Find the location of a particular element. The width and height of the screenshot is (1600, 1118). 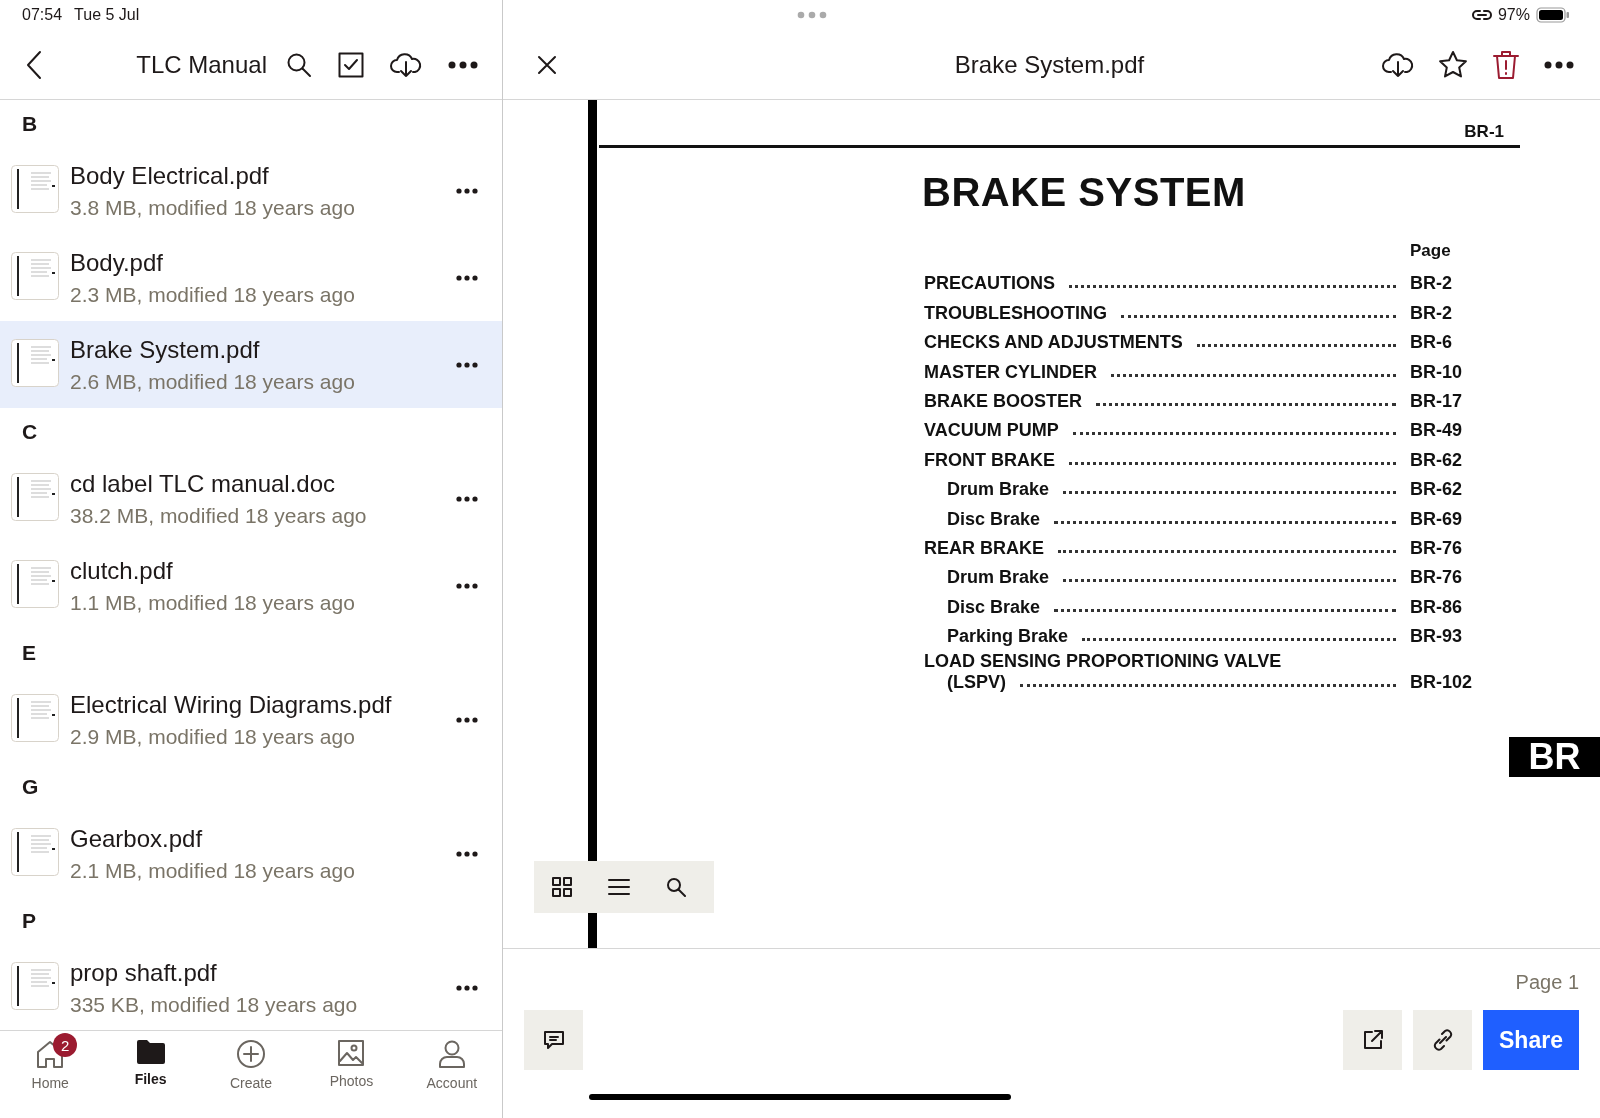

toc-page: BR-49 is located at coordinates (1436, 431).